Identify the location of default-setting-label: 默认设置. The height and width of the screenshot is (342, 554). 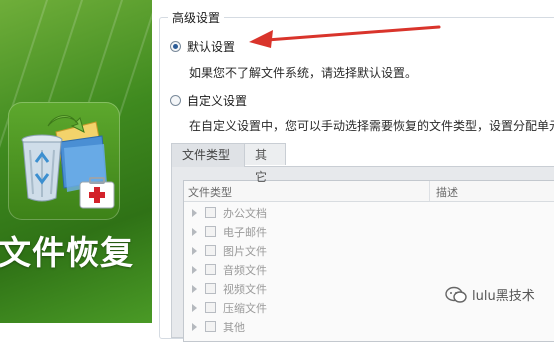
(211, 47).